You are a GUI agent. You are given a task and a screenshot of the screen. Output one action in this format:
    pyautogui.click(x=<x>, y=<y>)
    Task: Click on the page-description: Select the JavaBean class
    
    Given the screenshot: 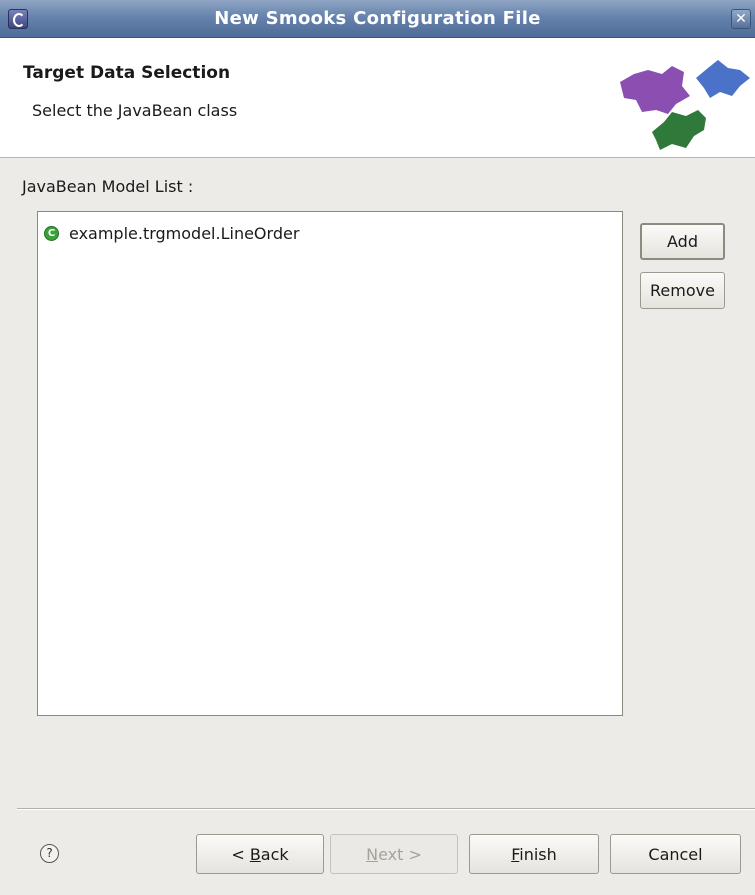 What is the action you would take?
    pyautogui.click(x=135, y=110)
    